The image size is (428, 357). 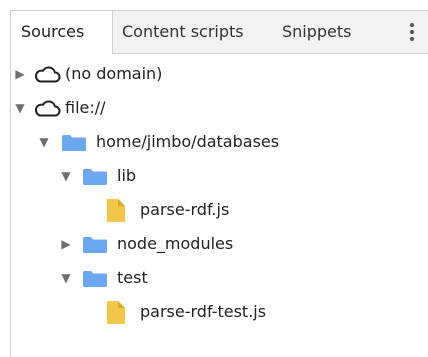 What do you see at coordinates (219, 176) in the screenshot?
I see `tree-item-lib: ▼ lib` at bounding box center [219, 176].